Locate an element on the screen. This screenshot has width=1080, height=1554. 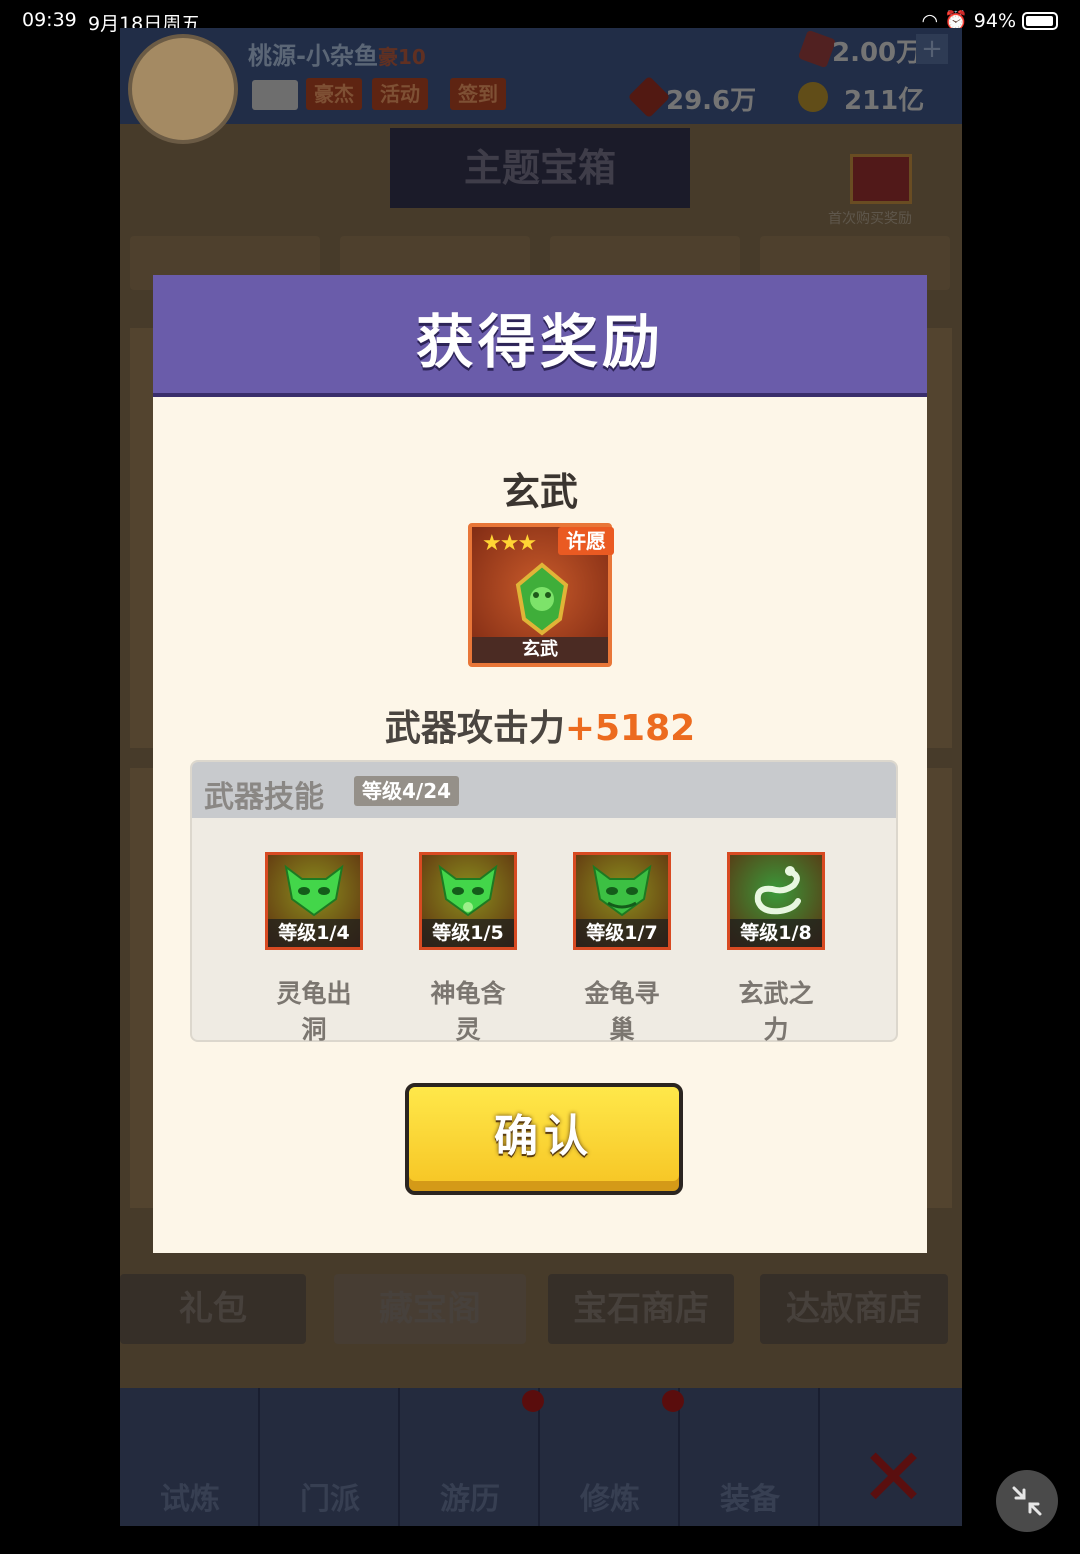
battery-percent: 94% is located at coordinates (994, 20).